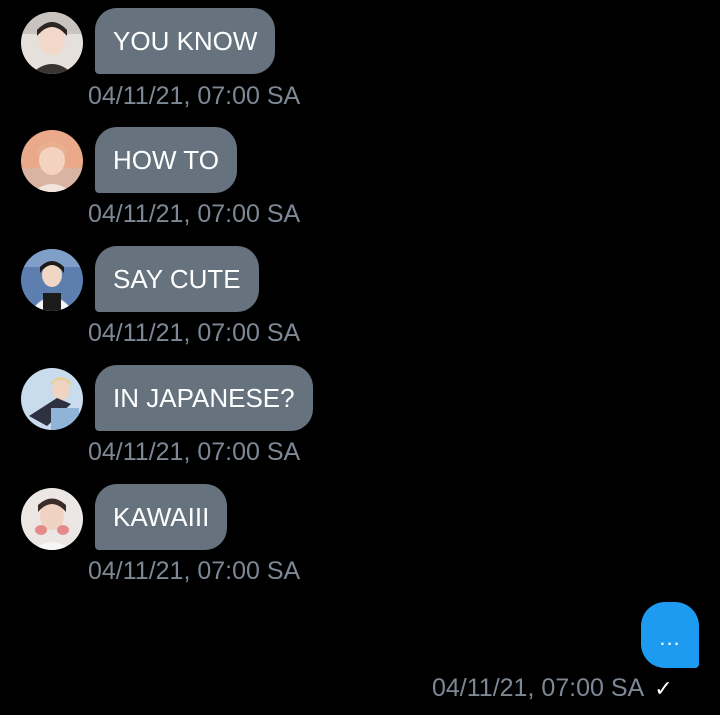  Describe the element at coordinates (663, 688) in the screenshot. I see `checkmark-icon: ✓` at that location.